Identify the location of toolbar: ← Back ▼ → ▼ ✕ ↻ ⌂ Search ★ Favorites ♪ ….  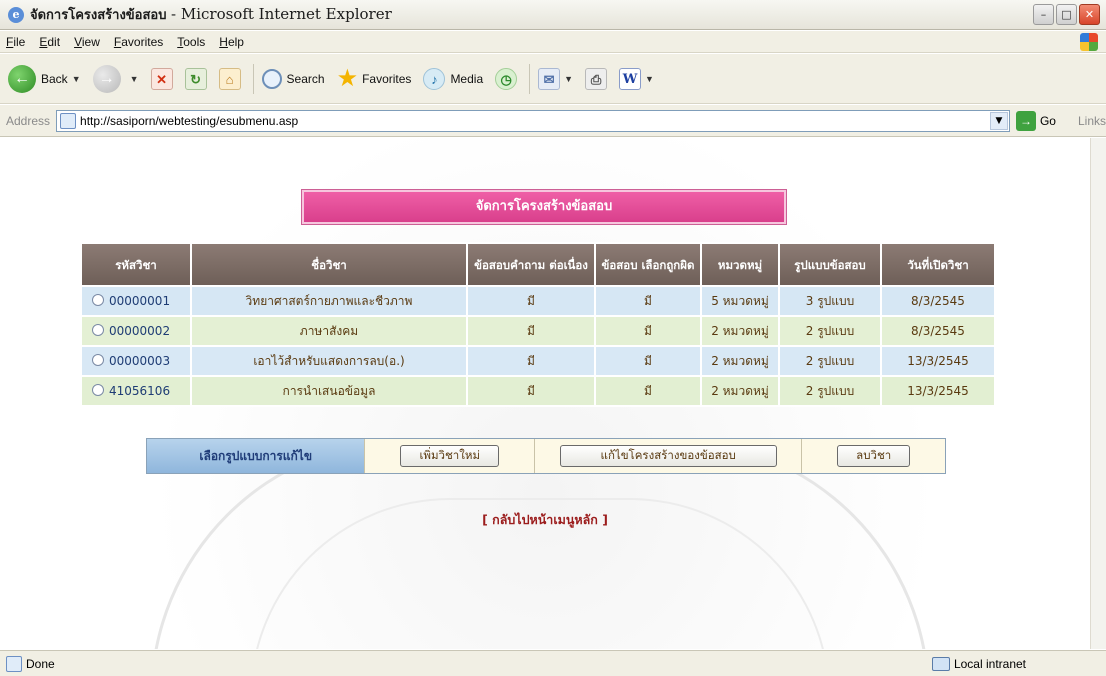
(553, 79).